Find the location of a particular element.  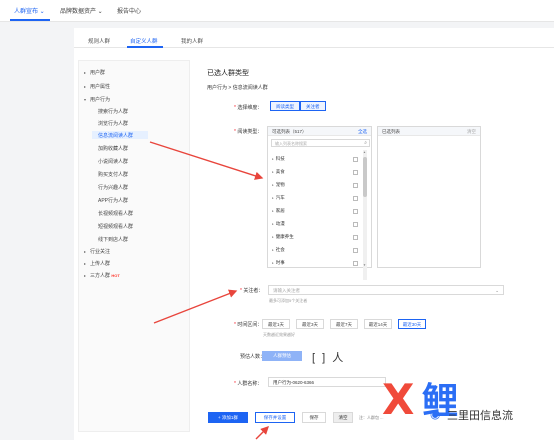

search-icon: ⌕ is located at coordinates (365, 143).